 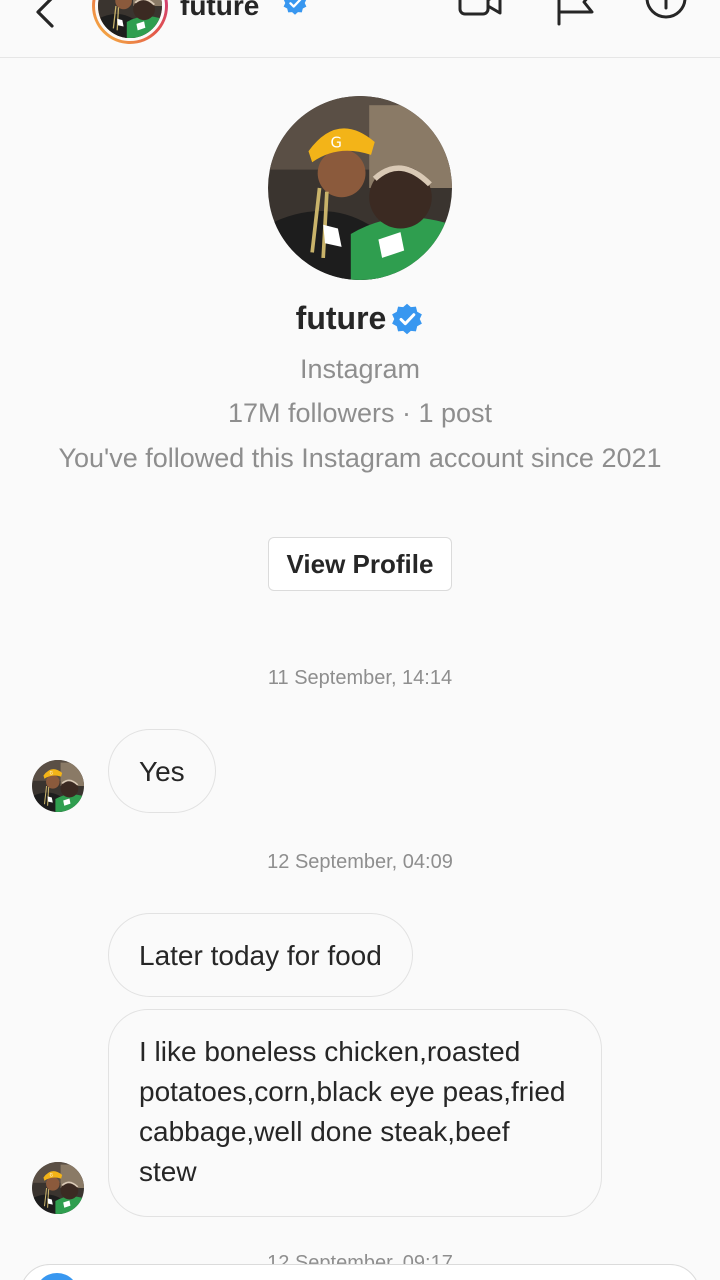 I want to click on message-timestamp: 11 September, 14:14, so click(x=360, y=678).